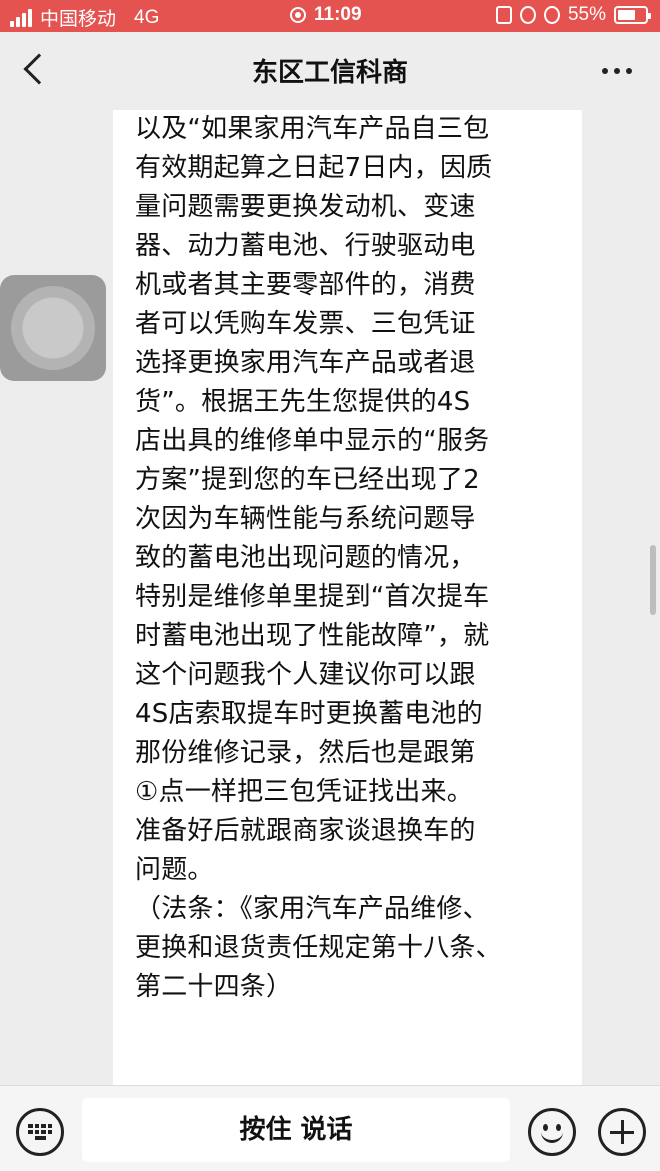 The width and height of the screenshot is (660, 1171). I want to click on avatar-placeholder-icon, so click(53, 328).